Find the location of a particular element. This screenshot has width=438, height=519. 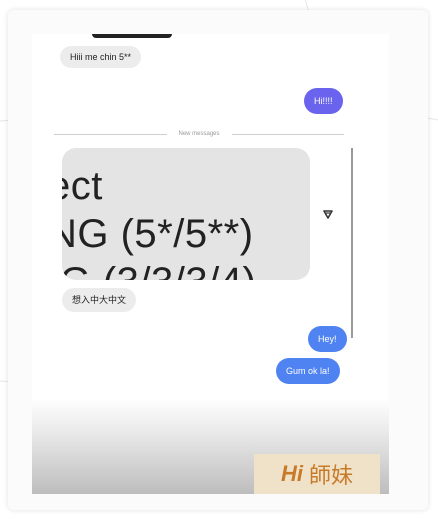

message-incoming: Hiii me chin 5** is located at coordinates (101, 57).